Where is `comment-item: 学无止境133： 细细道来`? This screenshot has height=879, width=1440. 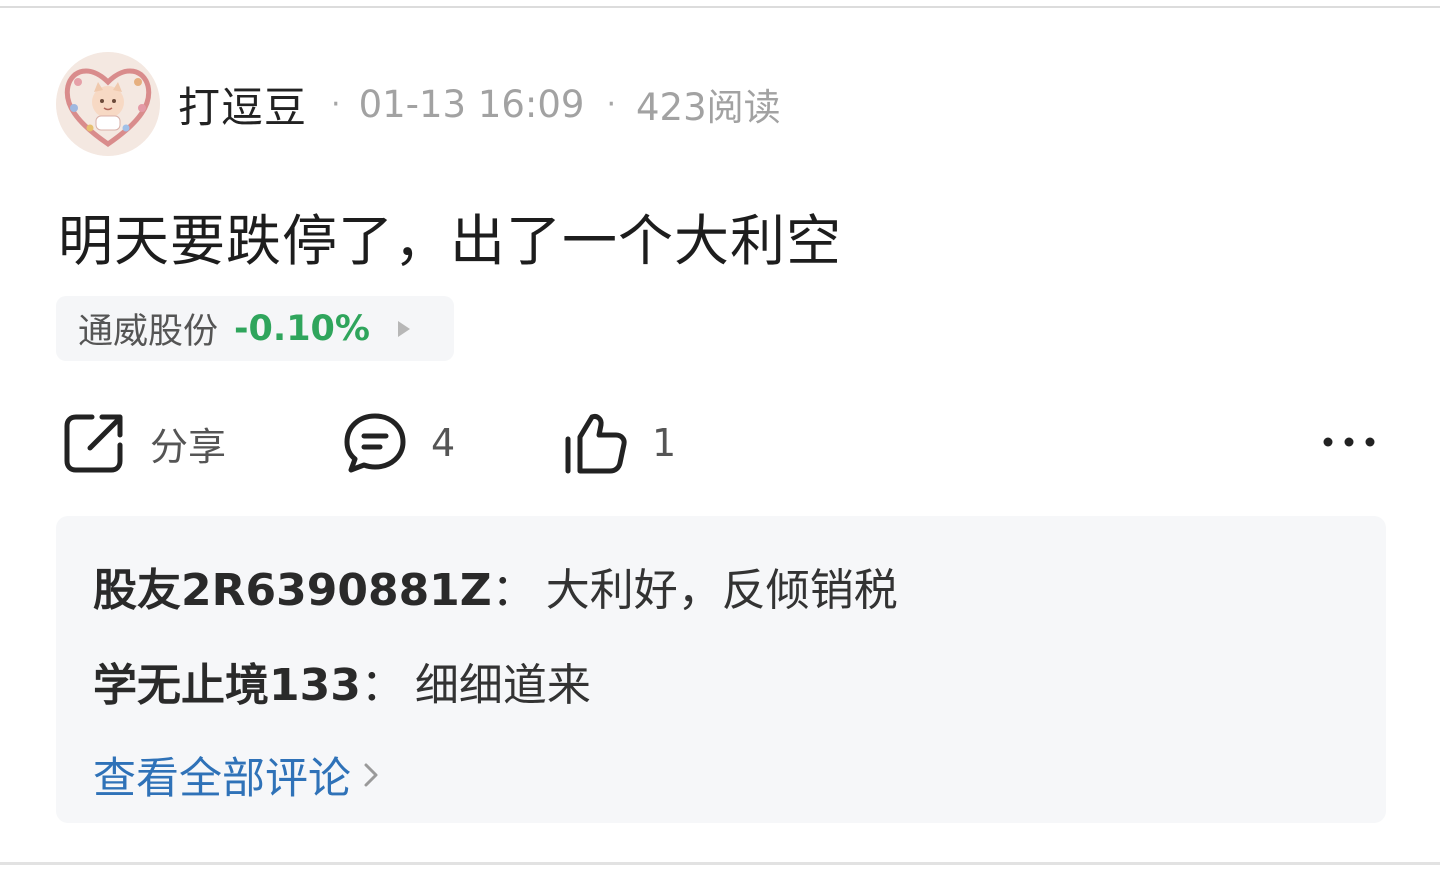 comment-item: 学无止境133： 细细道来 is located at coordinates (342, 681).